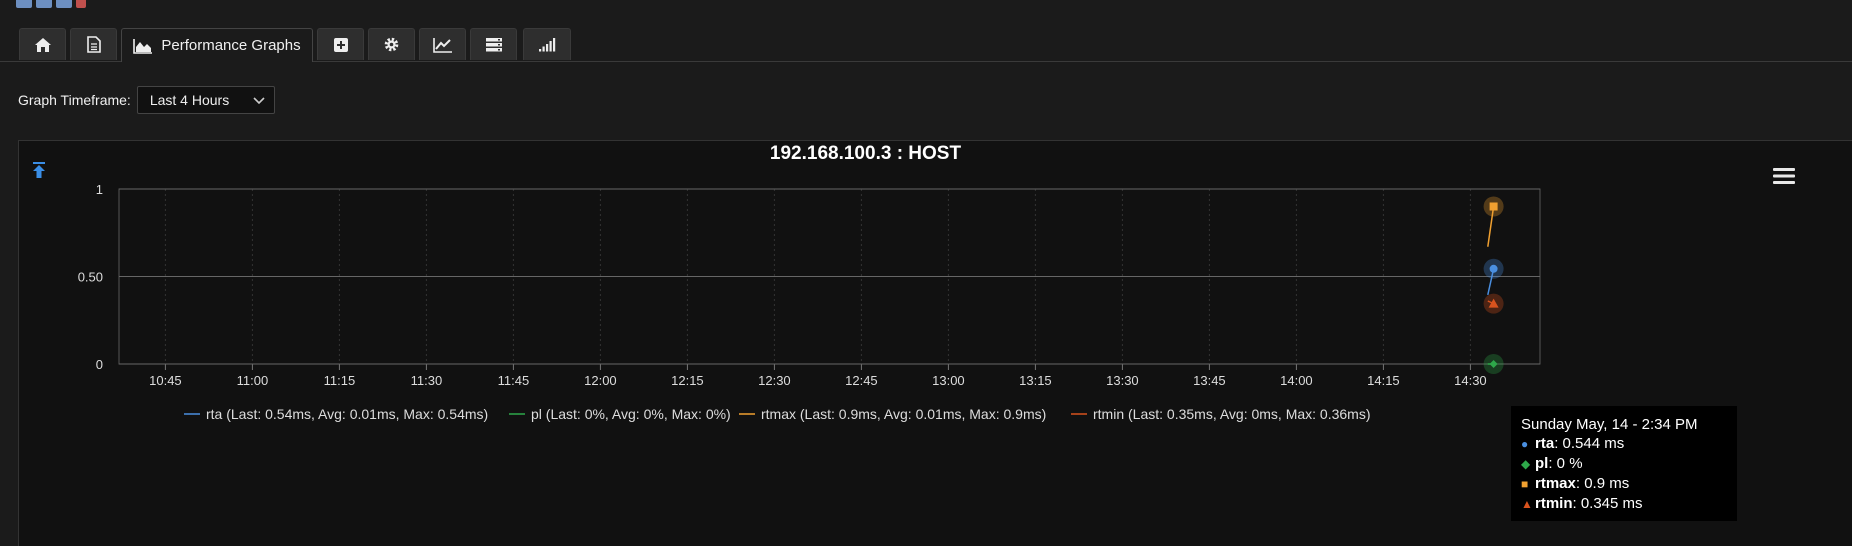 Image resolution: width=1852 pixels, height=546 pixels. Describe the element at coordinates (1493, 268) in the screenshot. I see `data-point-rta` at that location.